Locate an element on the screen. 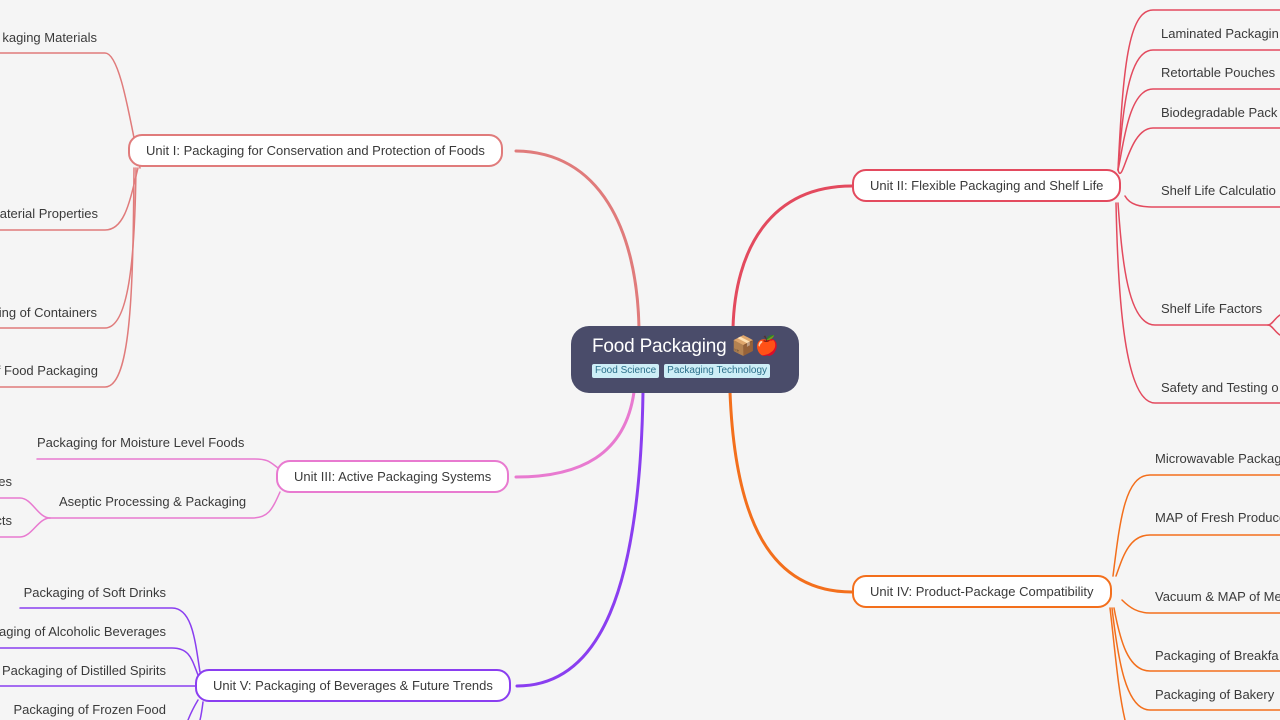 This screenshot has width=1280, height=720. leaf-aseptic-sub-1: es is located at coordinates (6, 482).